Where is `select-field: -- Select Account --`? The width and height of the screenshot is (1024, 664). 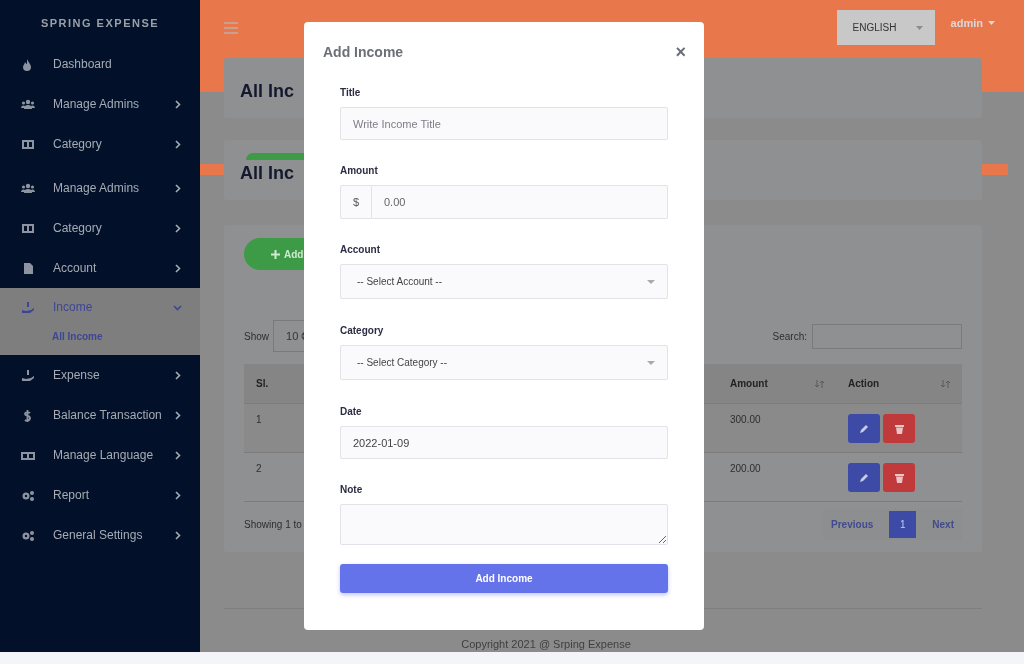
select-field: -- Select Account -- is located at coordinates (504, 281).